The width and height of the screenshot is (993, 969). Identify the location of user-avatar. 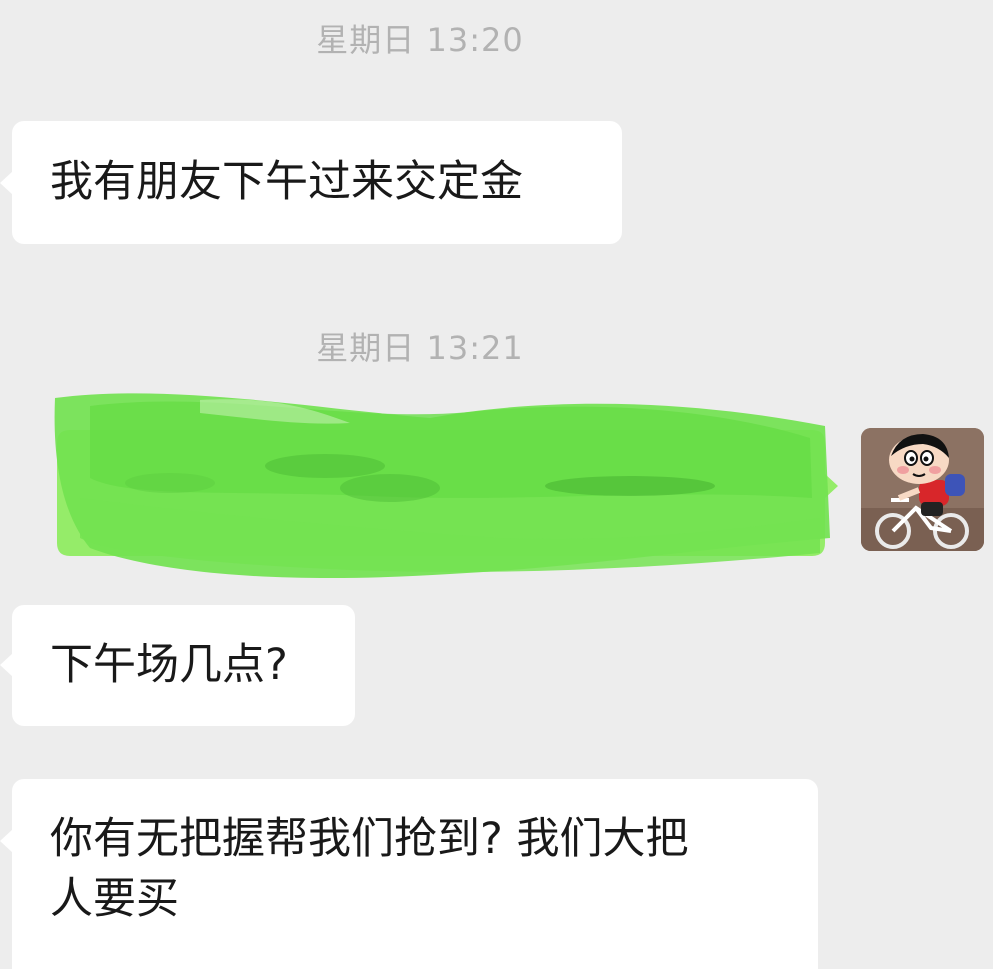
(922, 489).